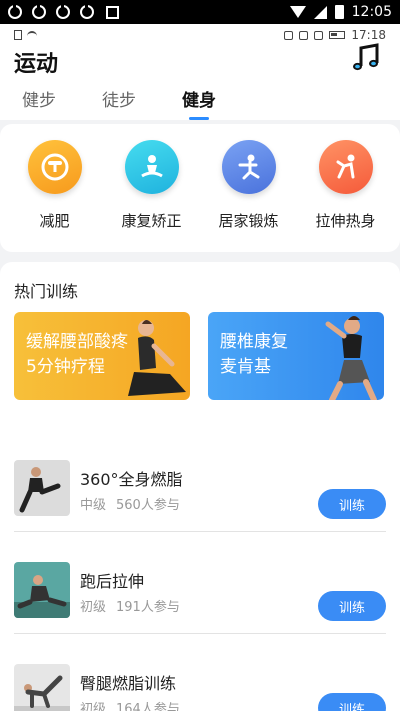 The height and width of the screenshot is (711, 400). What do you see at coordinates (200, 672) in the screenshot?
I see `list-item: 臀腿燃脂训练 初级 164人参与 训练` at bounding box center [200, 672].